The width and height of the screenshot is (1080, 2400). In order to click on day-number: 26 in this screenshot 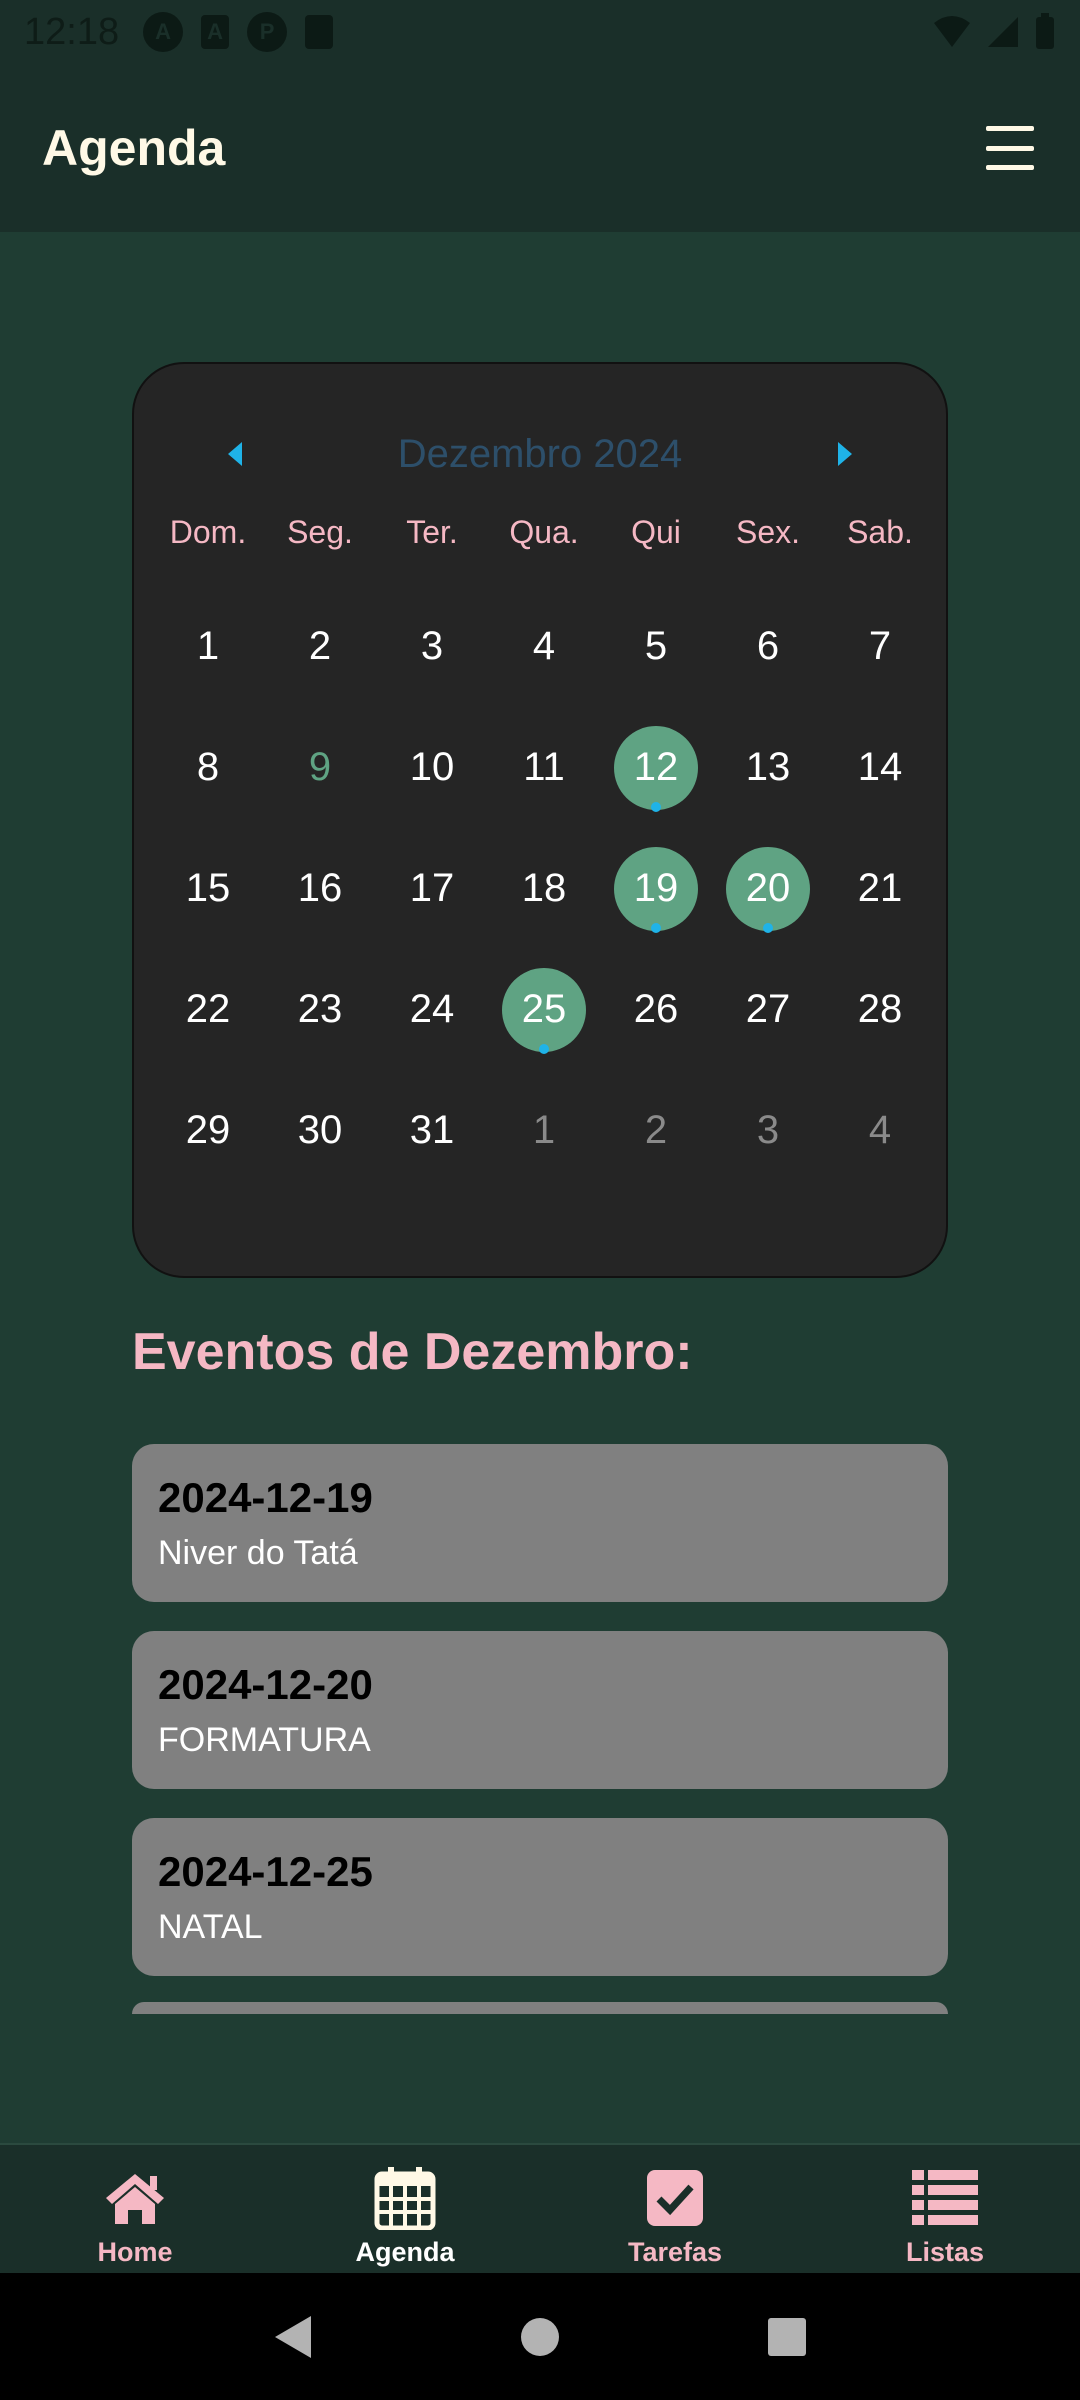, I will do `click(656, 1009)`.